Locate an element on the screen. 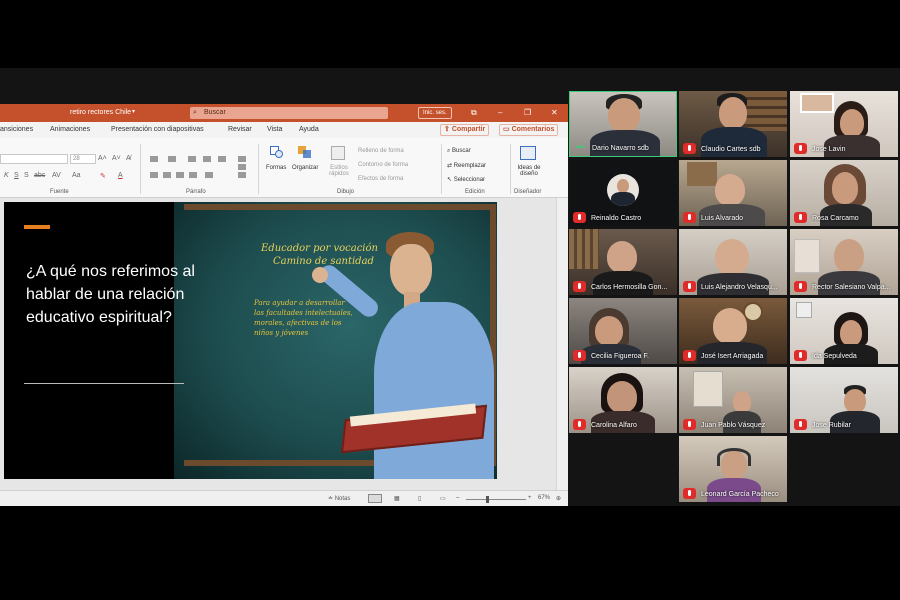  align-right-icon is located at coordinates (180, 175).